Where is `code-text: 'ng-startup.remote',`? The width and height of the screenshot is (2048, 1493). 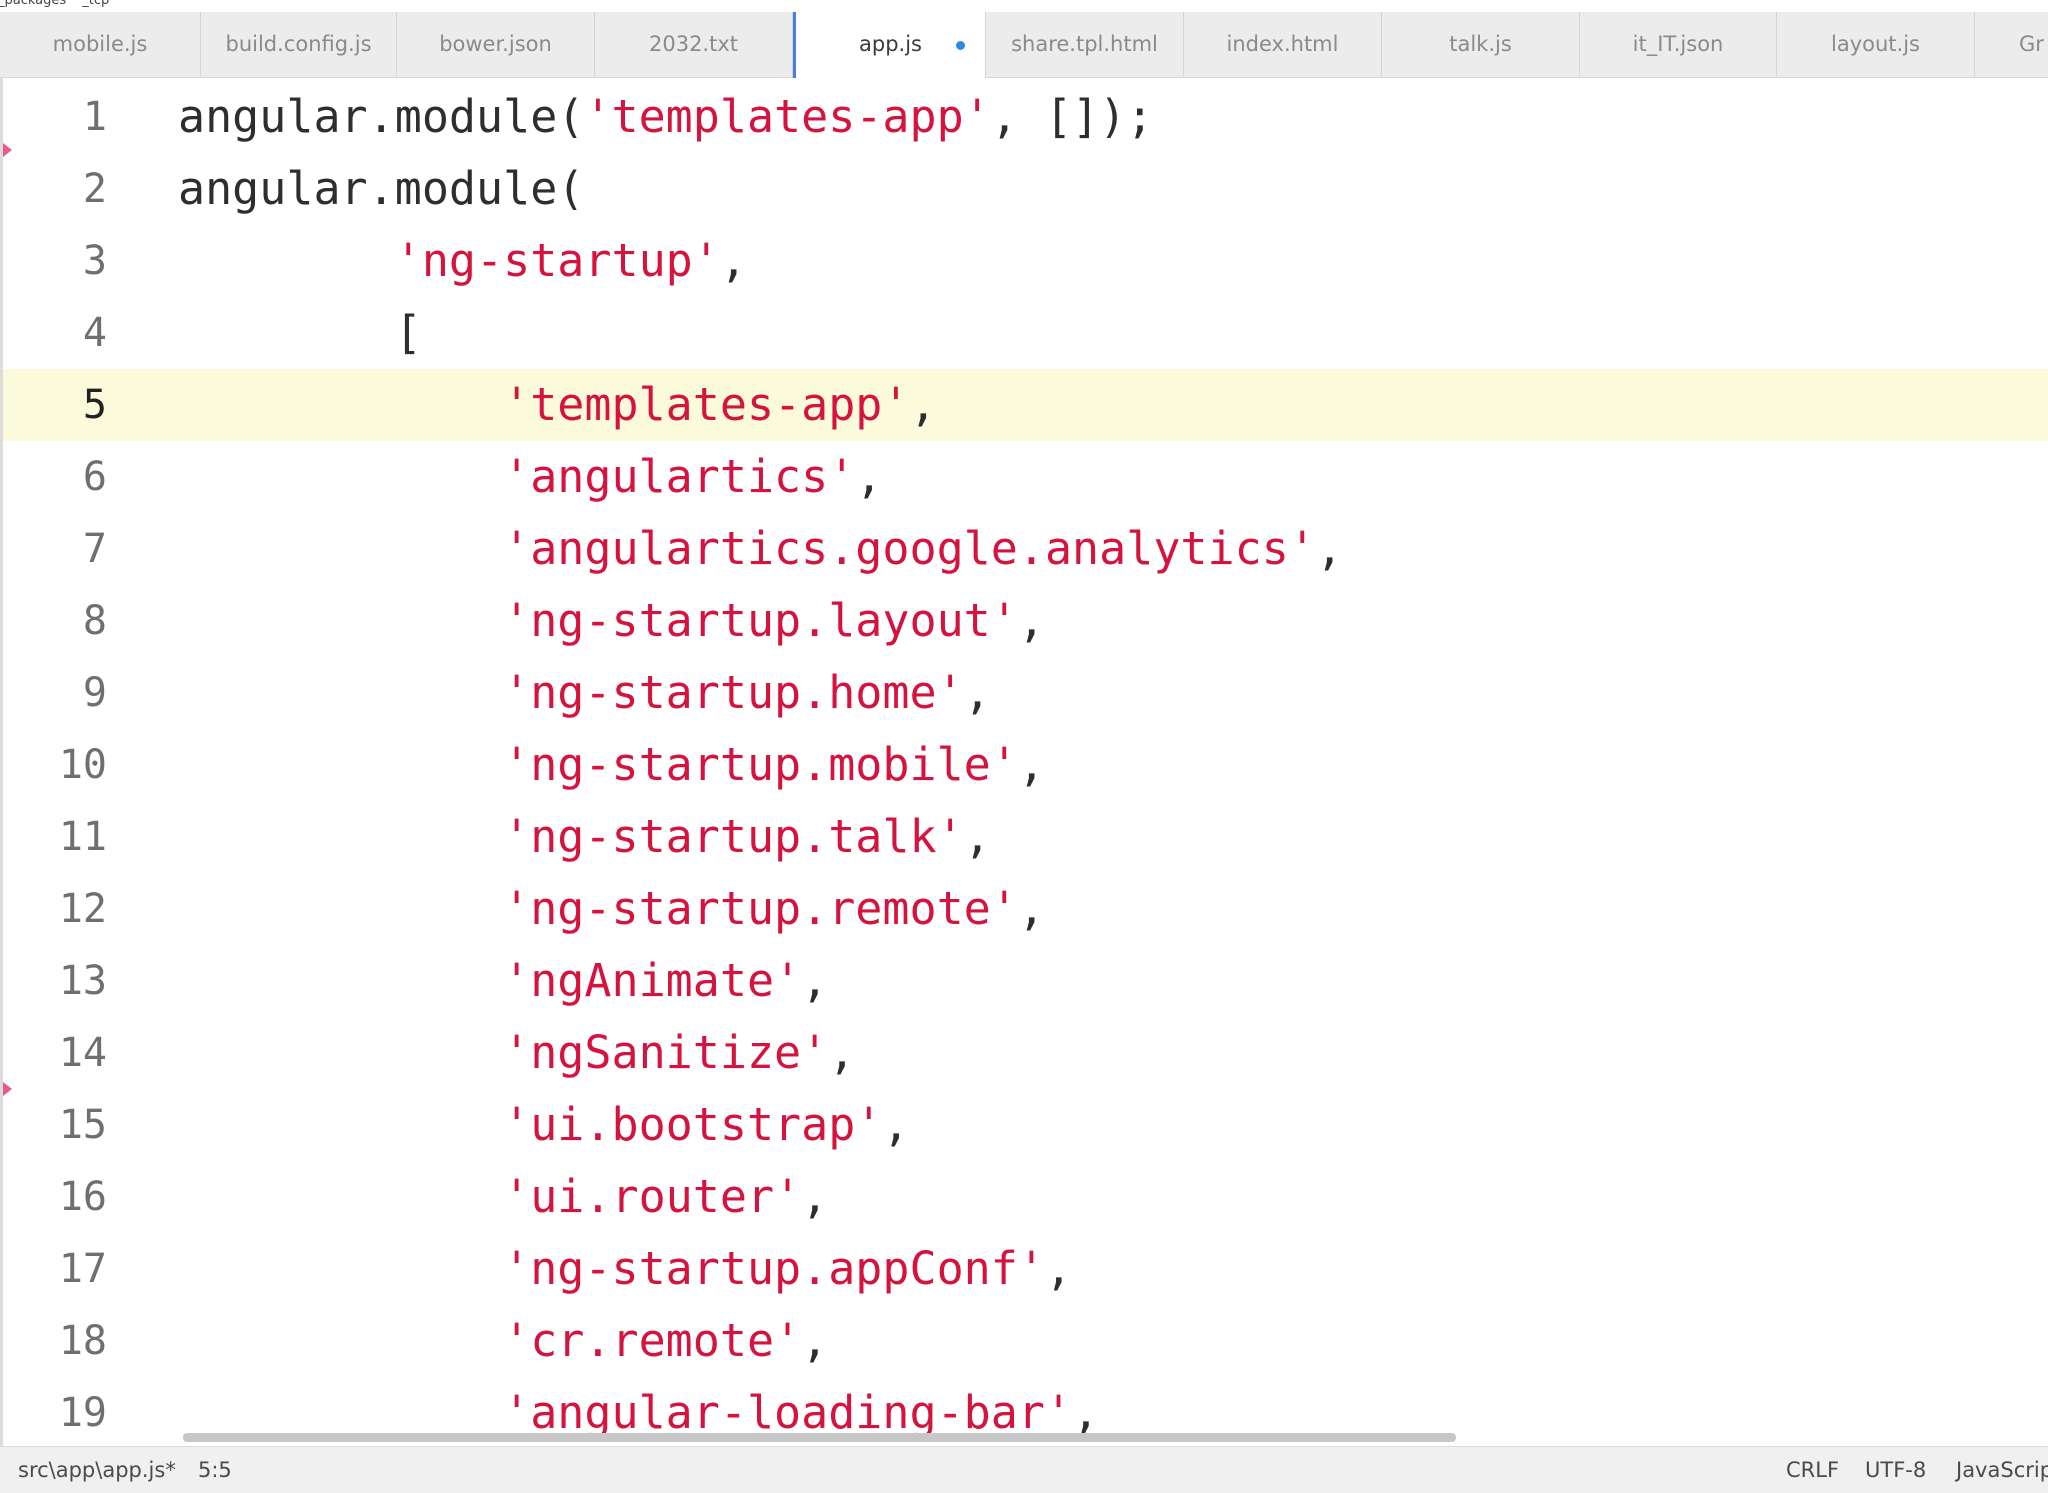
code-text: 'ng-startup.remote', is located at coordinates (611, 909).